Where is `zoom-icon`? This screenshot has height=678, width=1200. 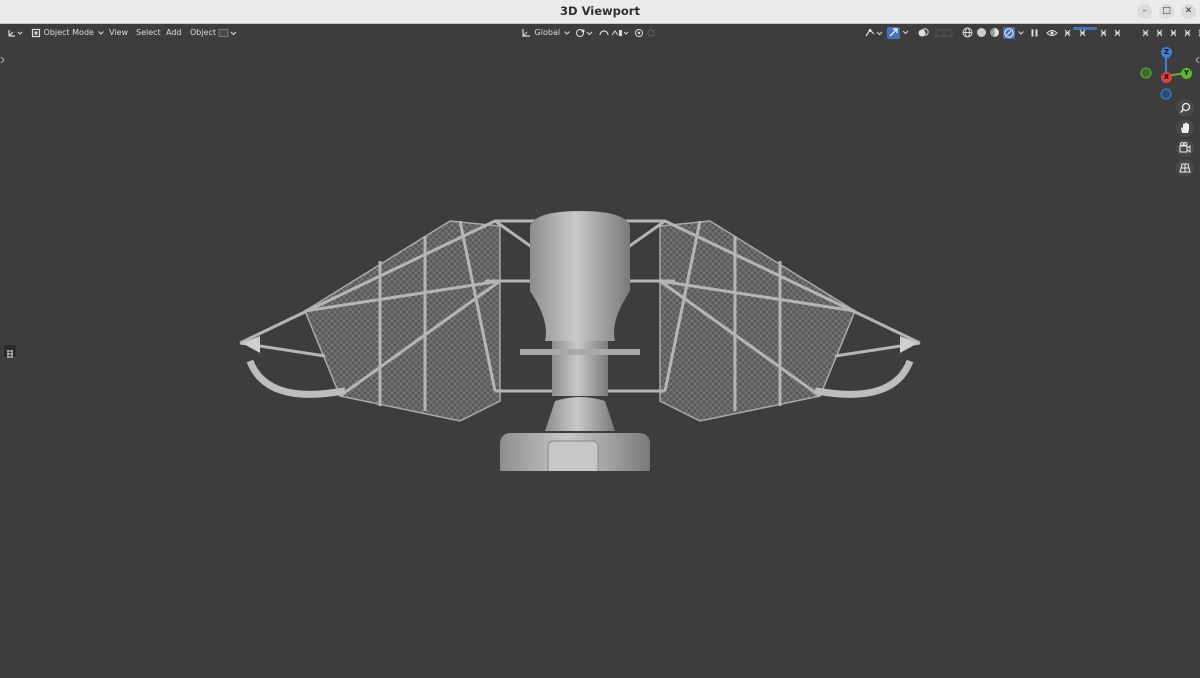
zoom-icon is located at coordinates (1185, 108).